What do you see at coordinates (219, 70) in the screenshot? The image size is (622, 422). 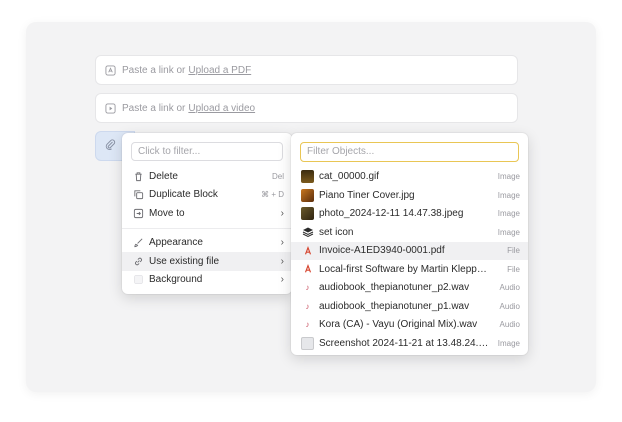 I see `upload-pdf-link: Upload a PDF` at bounding box center [219, 70].